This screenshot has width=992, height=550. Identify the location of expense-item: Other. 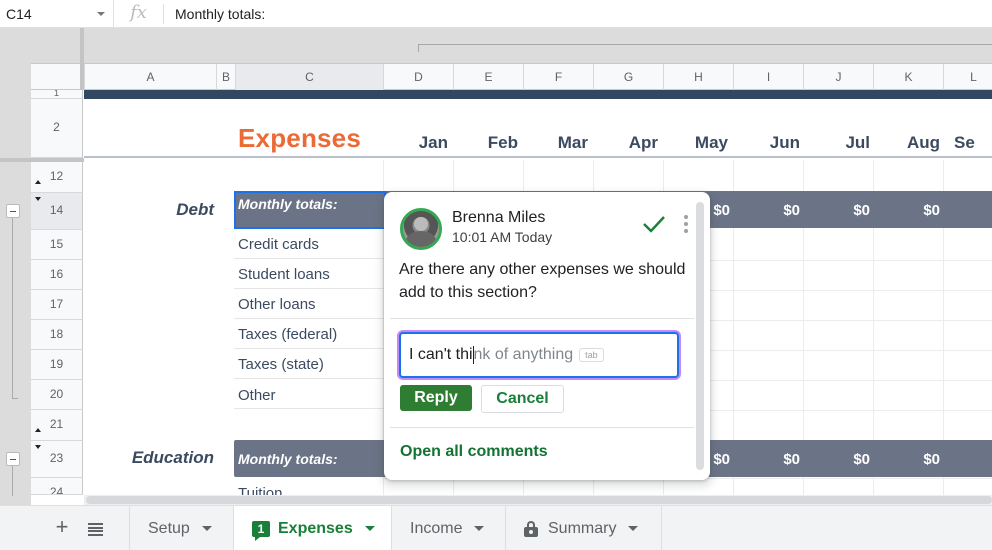
(257, 395).